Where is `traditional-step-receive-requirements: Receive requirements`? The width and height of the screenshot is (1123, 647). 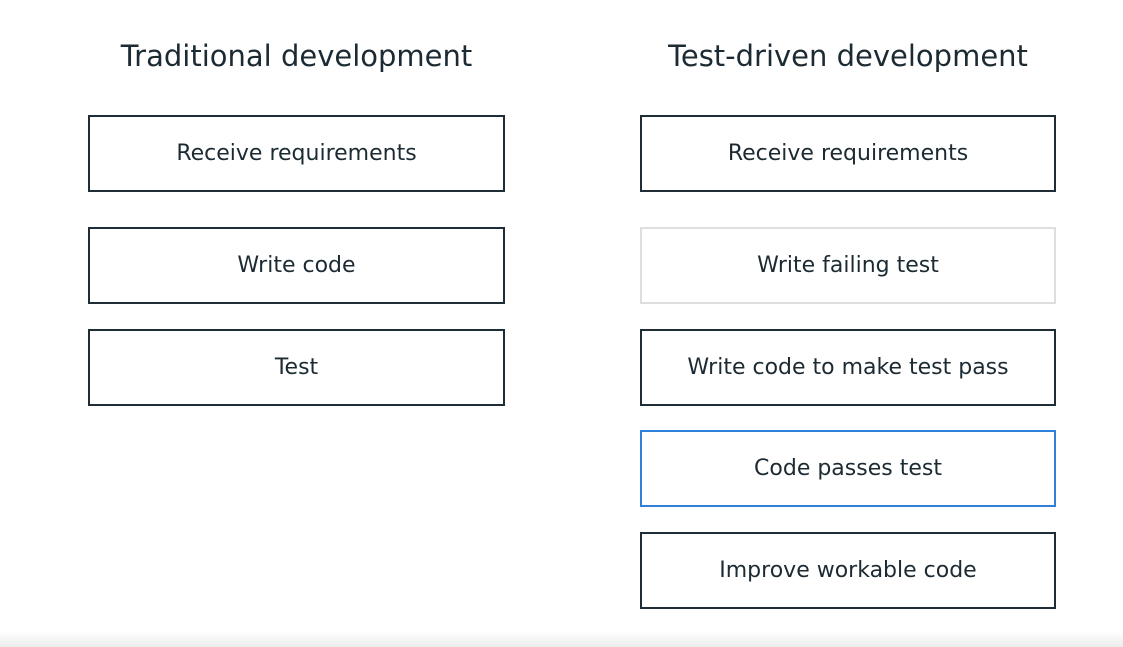
traditional-step-receive-requirements: Receive requirements is located at coordinates (296, 153).